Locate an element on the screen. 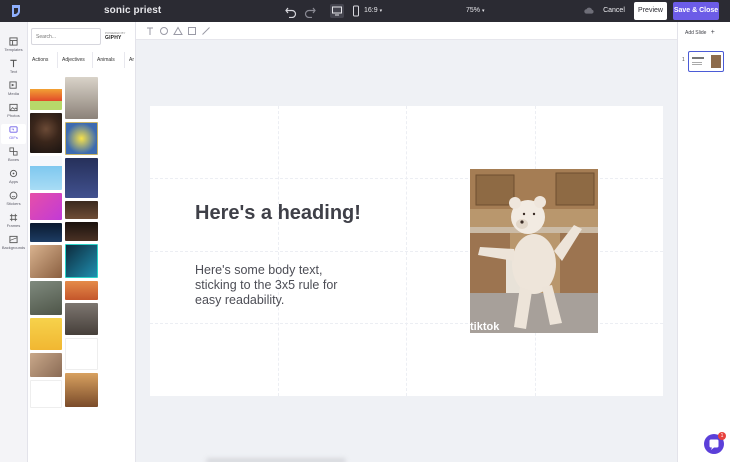  gif-icon is located at coordinates (13, 129).